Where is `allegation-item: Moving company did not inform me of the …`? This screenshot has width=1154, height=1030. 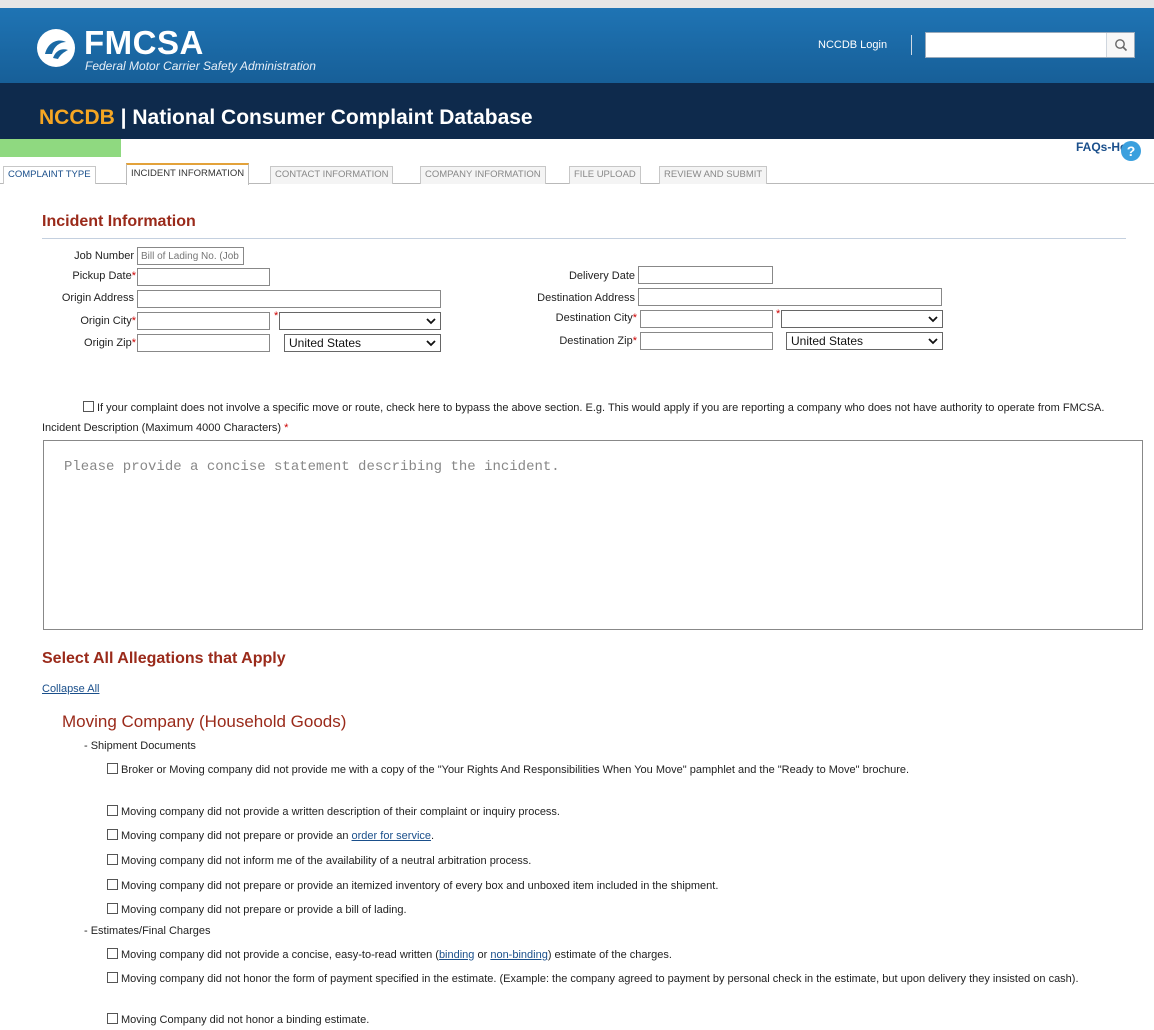
allegation-item: Moving company did not inform me of the … is located at coordinates (602, 861).